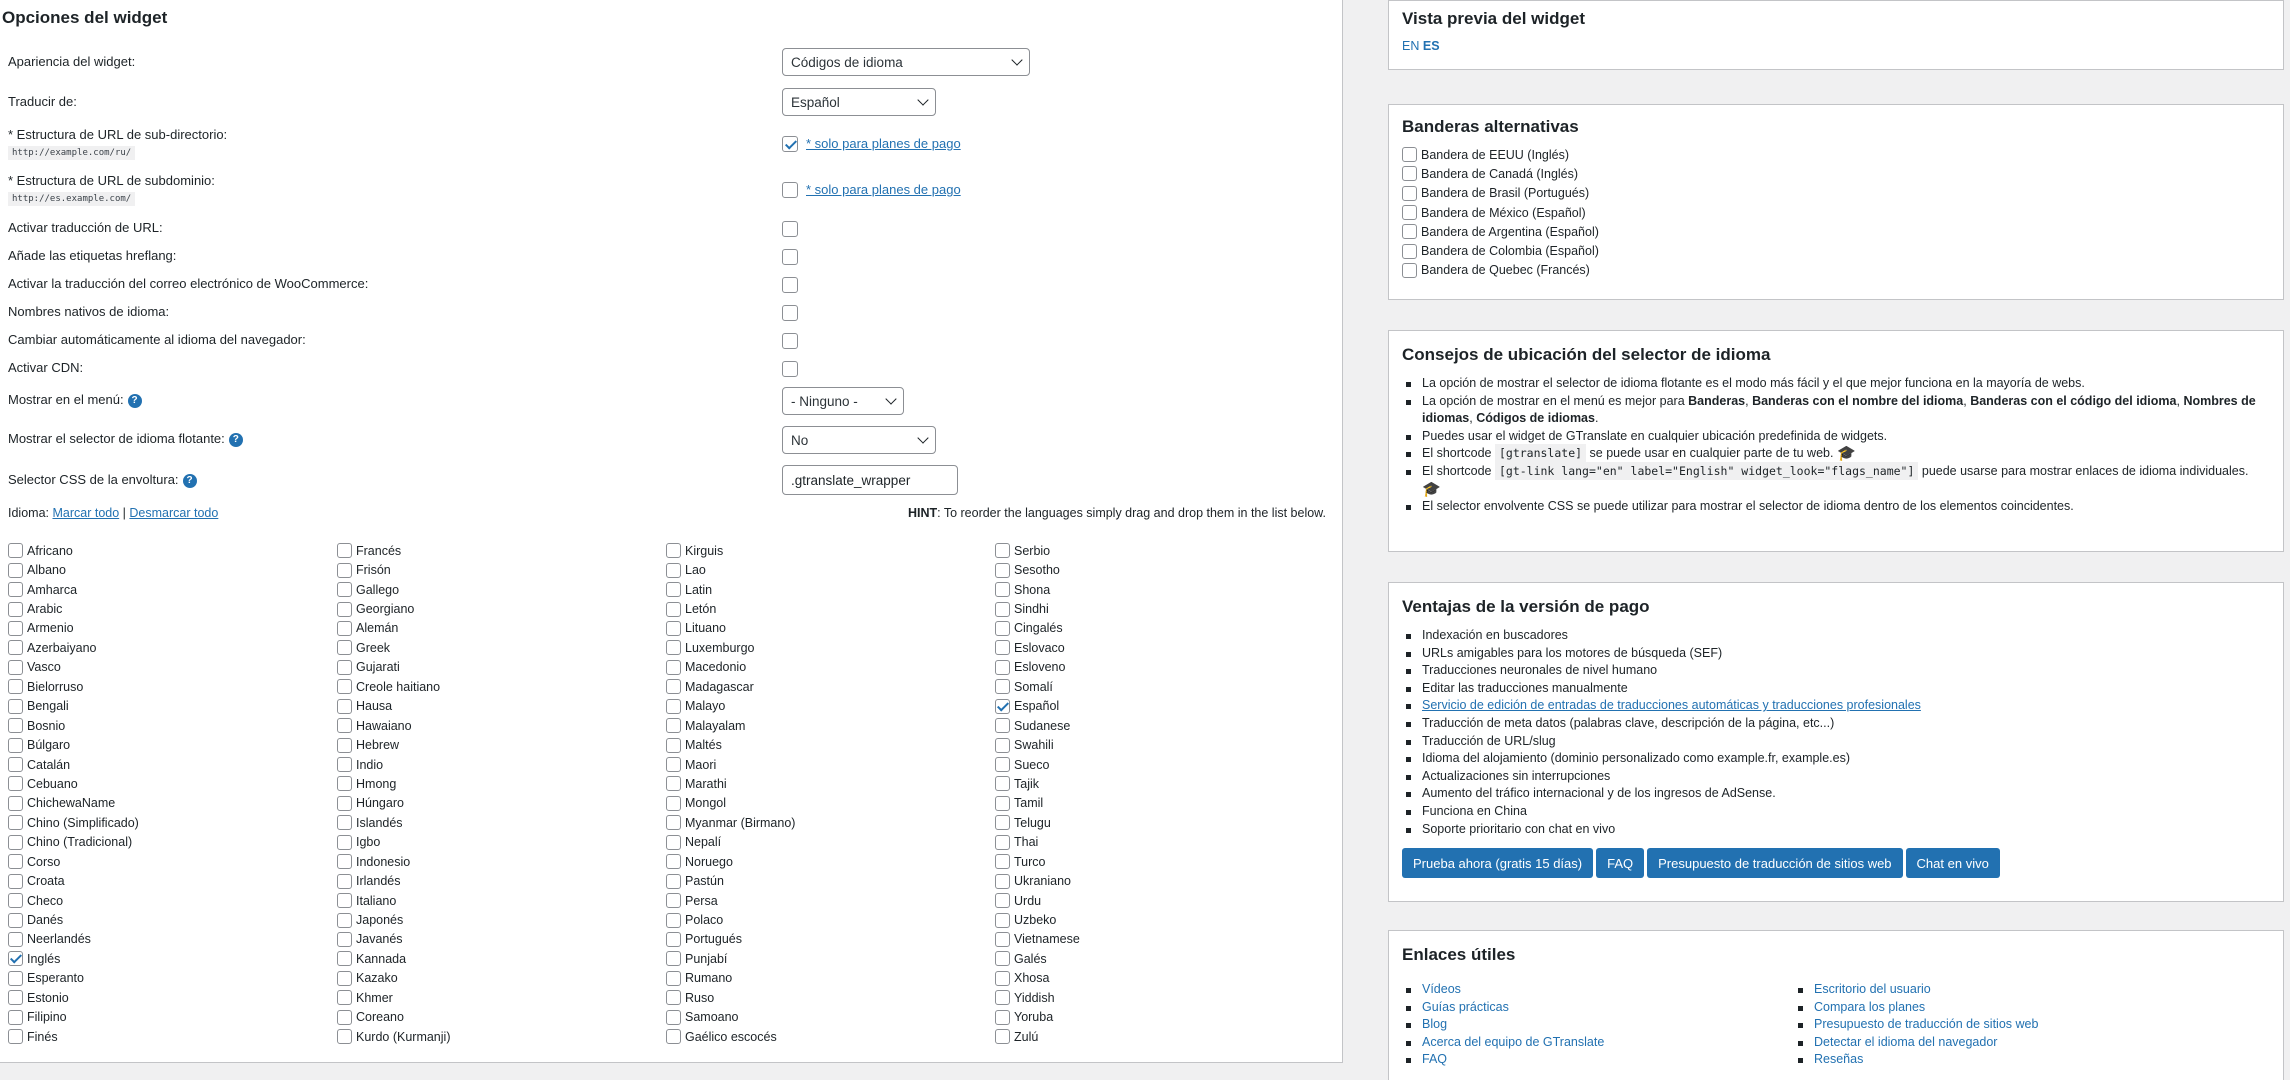 This screenshot has height=1080, width=2290. I want to click on menu-select: - Ninguno -, so click(843, 401).